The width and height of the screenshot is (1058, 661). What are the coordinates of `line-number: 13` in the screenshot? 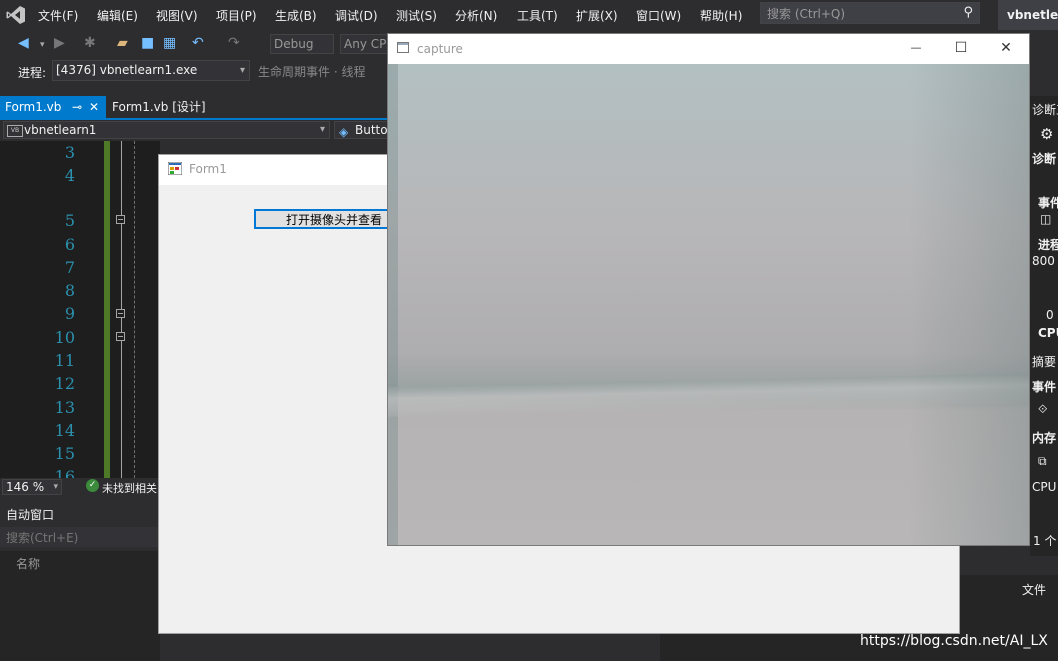 It's located at (64, 407).